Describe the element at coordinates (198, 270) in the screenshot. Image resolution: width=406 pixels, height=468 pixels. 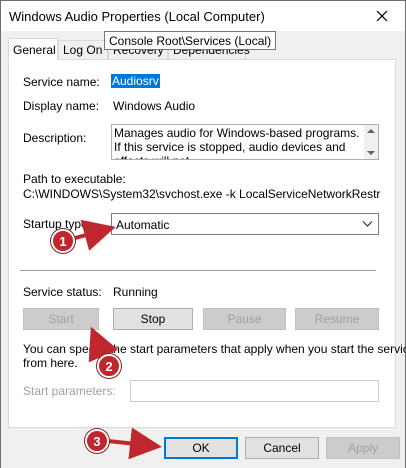
I see `separator` at that location.